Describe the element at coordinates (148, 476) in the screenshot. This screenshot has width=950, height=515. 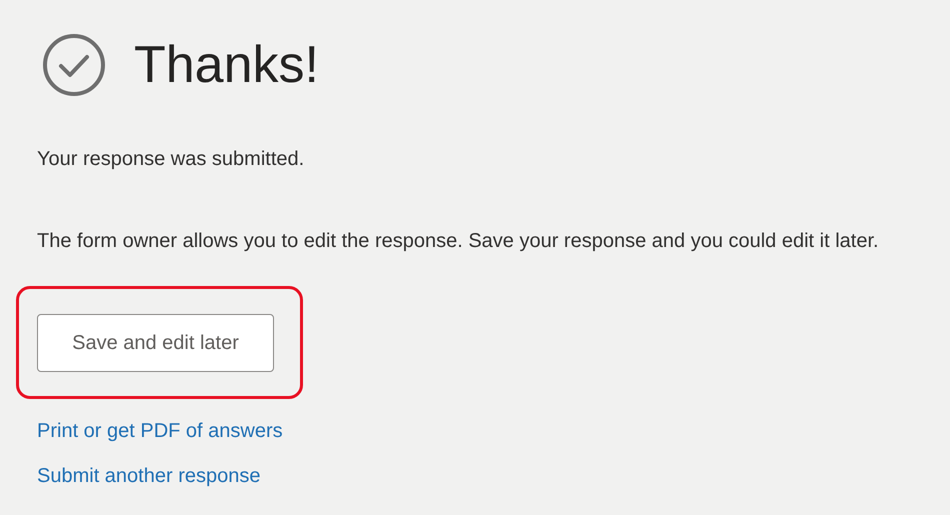
I see `text-link: Submit another response` at that location.